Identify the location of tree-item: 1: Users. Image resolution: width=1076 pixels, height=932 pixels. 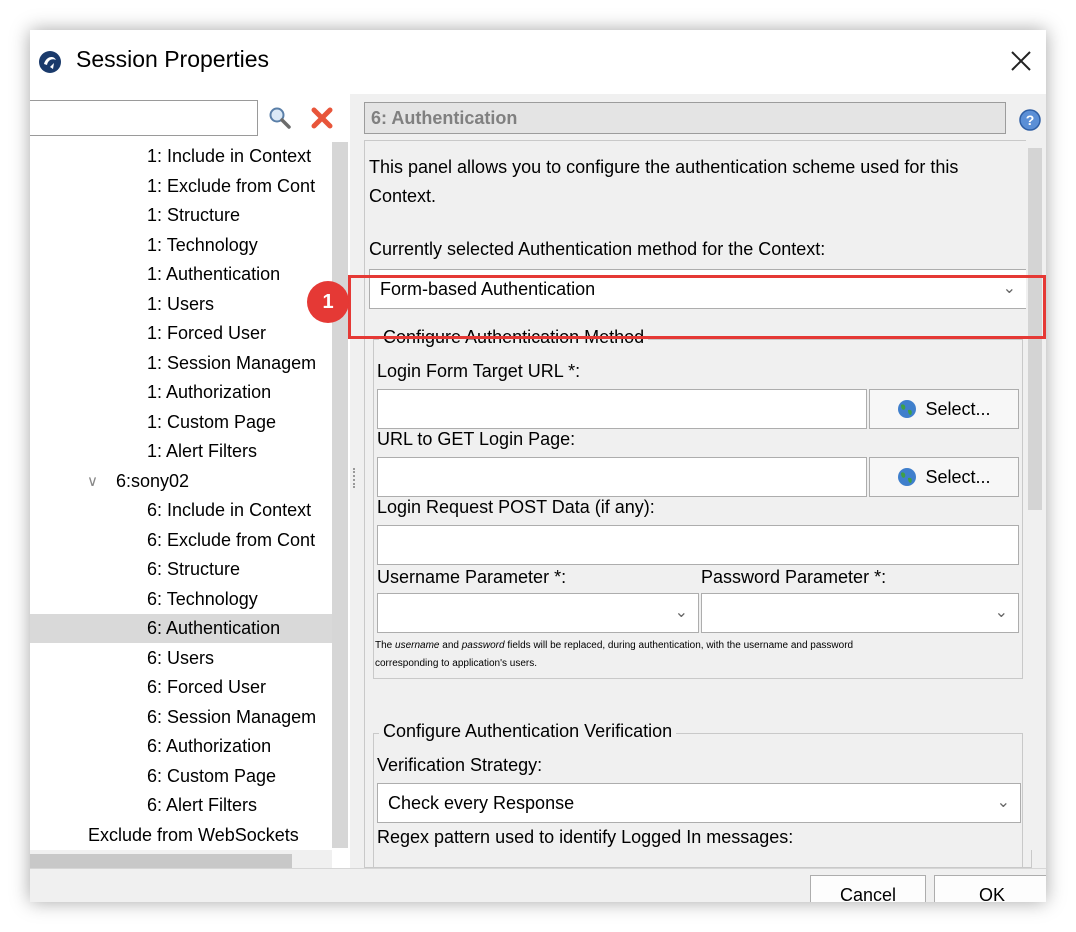
(181, 304).